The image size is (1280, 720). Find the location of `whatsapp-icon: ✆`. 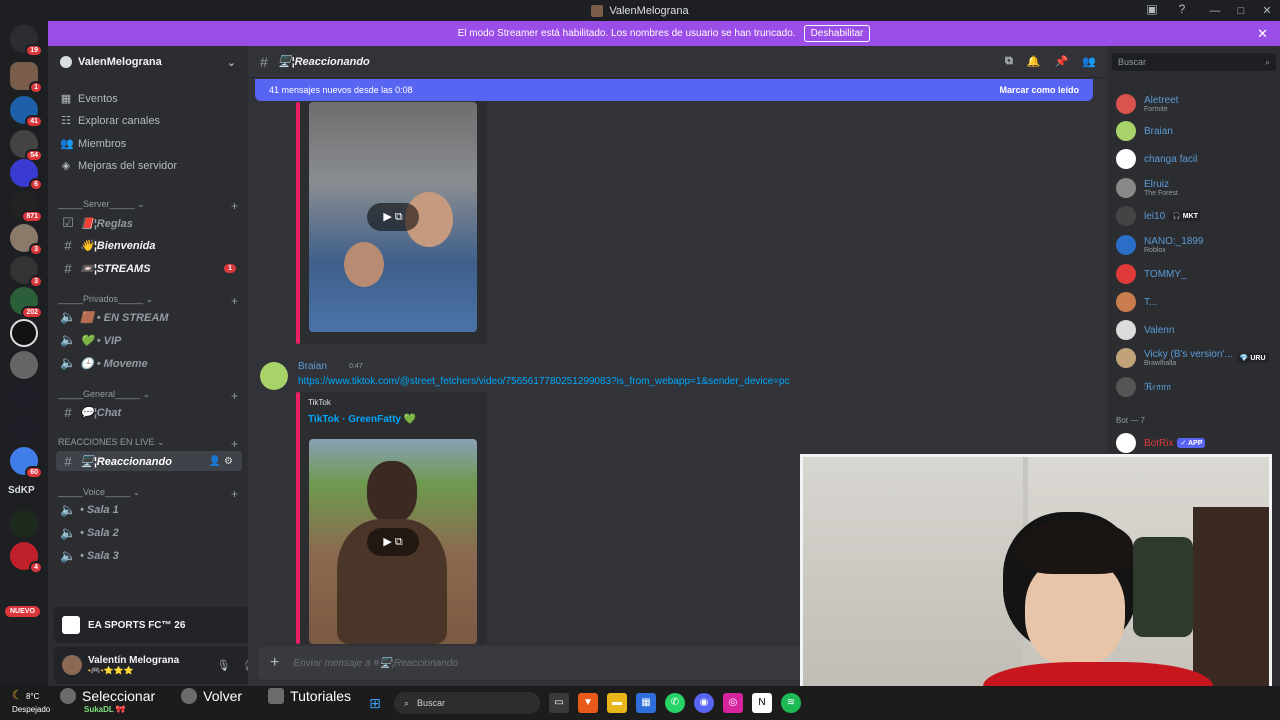

whatsapp-icon: ✆ is located at coordinates (675, 703).